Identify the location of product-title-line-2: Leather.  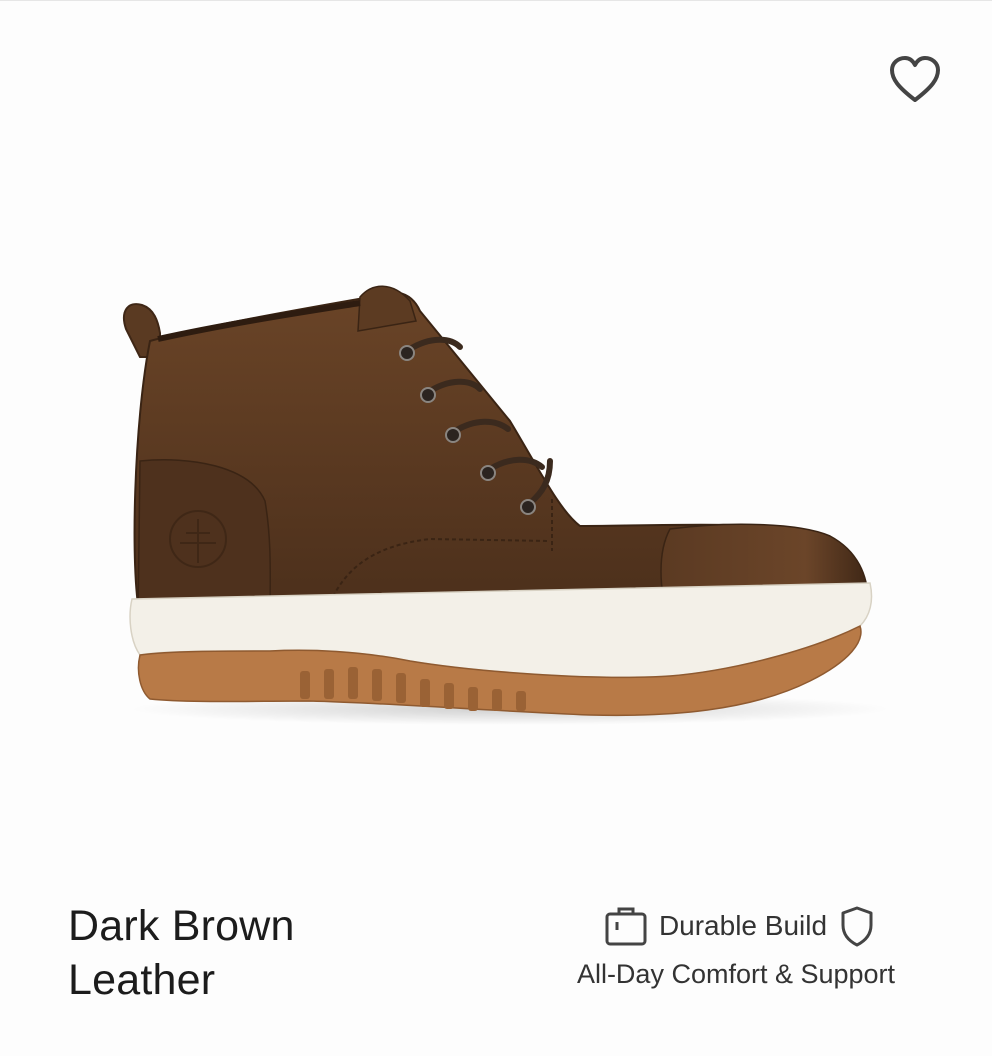
(142, 980).